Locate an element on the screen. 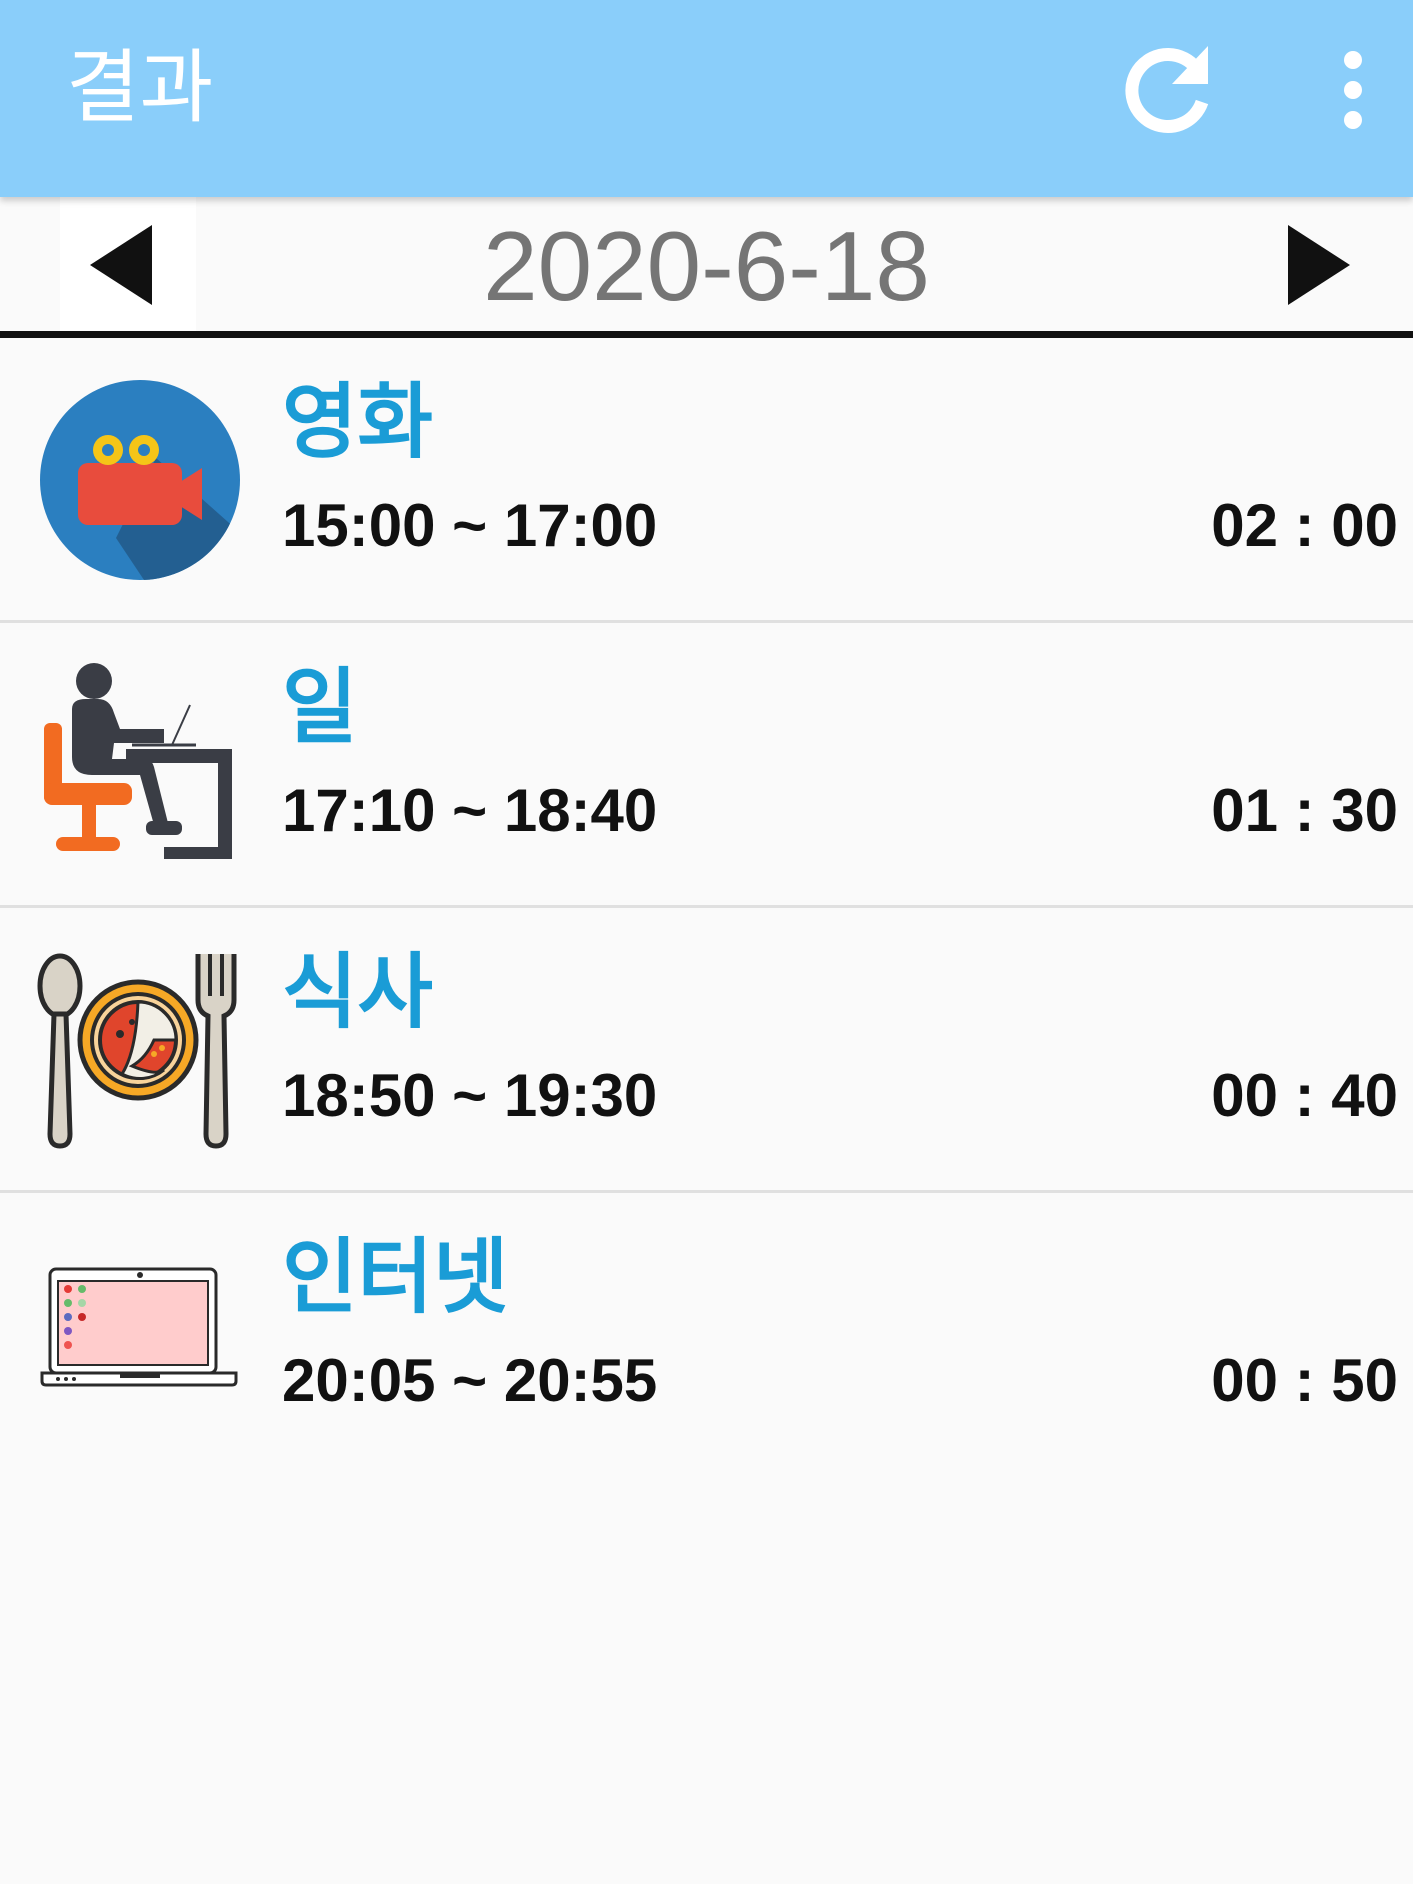 The width and height of the screenshot is (1413, 1884). triangle-right-icon is located at coordinates (1319, 265).